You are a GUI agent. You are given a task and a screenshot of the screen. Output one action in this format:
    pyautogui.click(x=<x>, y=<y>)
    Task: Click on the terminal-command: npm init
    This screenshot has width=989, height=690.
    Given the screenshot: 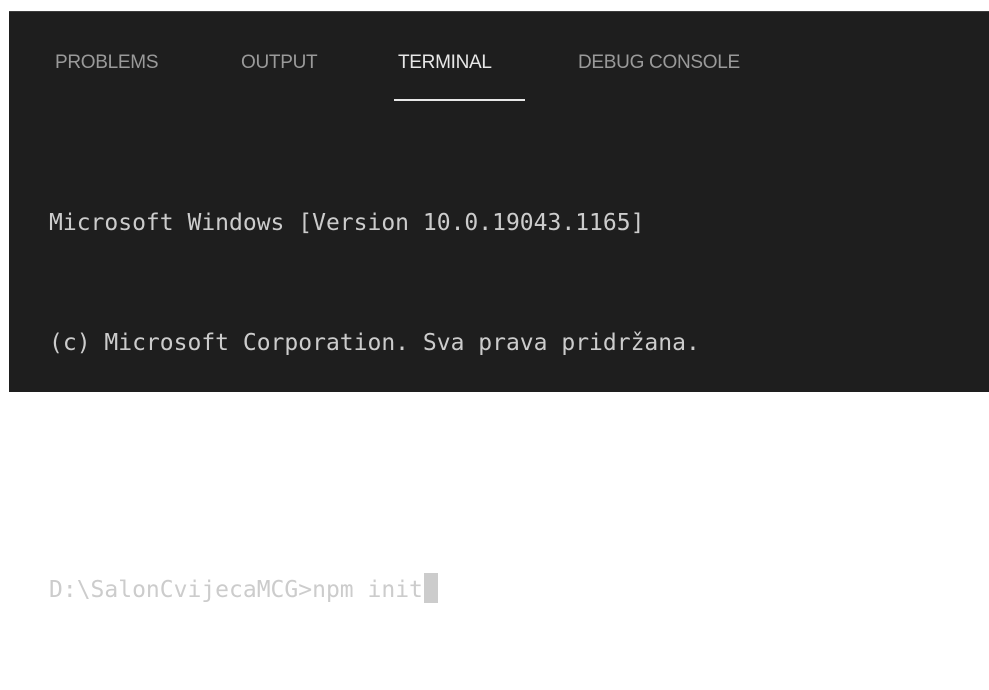 What is the action you would take?
    pyautogui.click(x=367, y=590)
    